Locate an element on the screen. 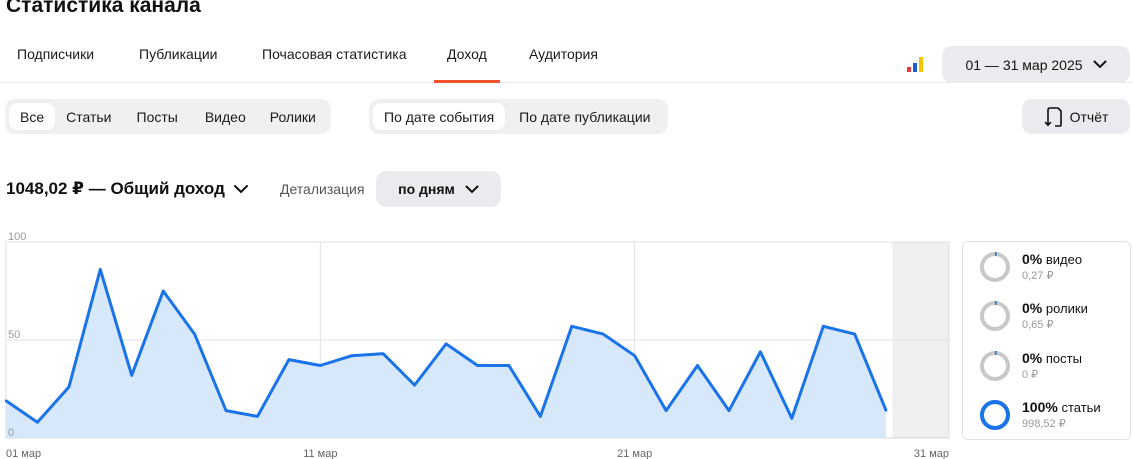 The height and width of the screenshot is (459, 1133). legend-item-posts: 0% посты 0 ₽ is located at coordinates (1030, 366).